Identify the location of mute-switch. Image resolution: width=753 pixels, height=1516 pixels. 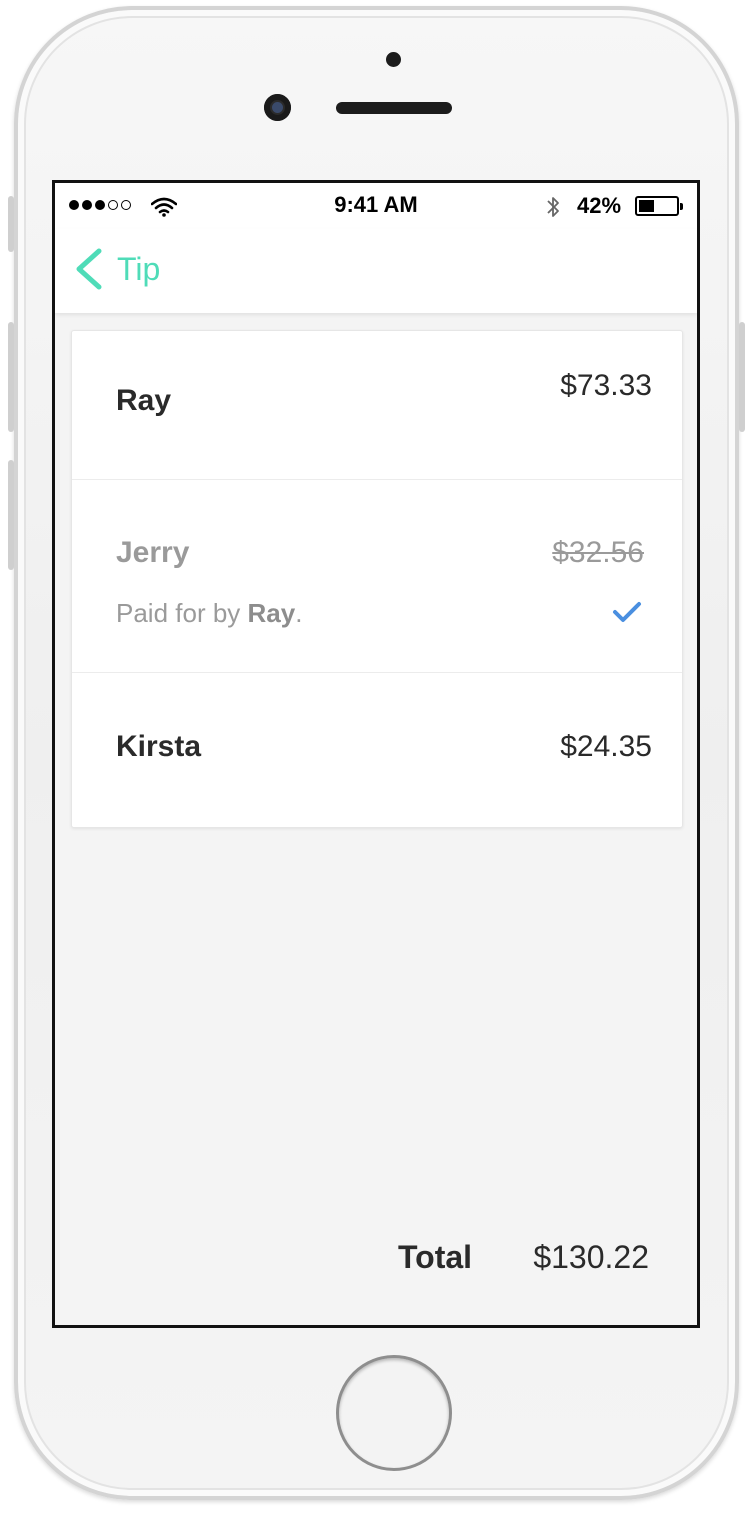
(11, 224).